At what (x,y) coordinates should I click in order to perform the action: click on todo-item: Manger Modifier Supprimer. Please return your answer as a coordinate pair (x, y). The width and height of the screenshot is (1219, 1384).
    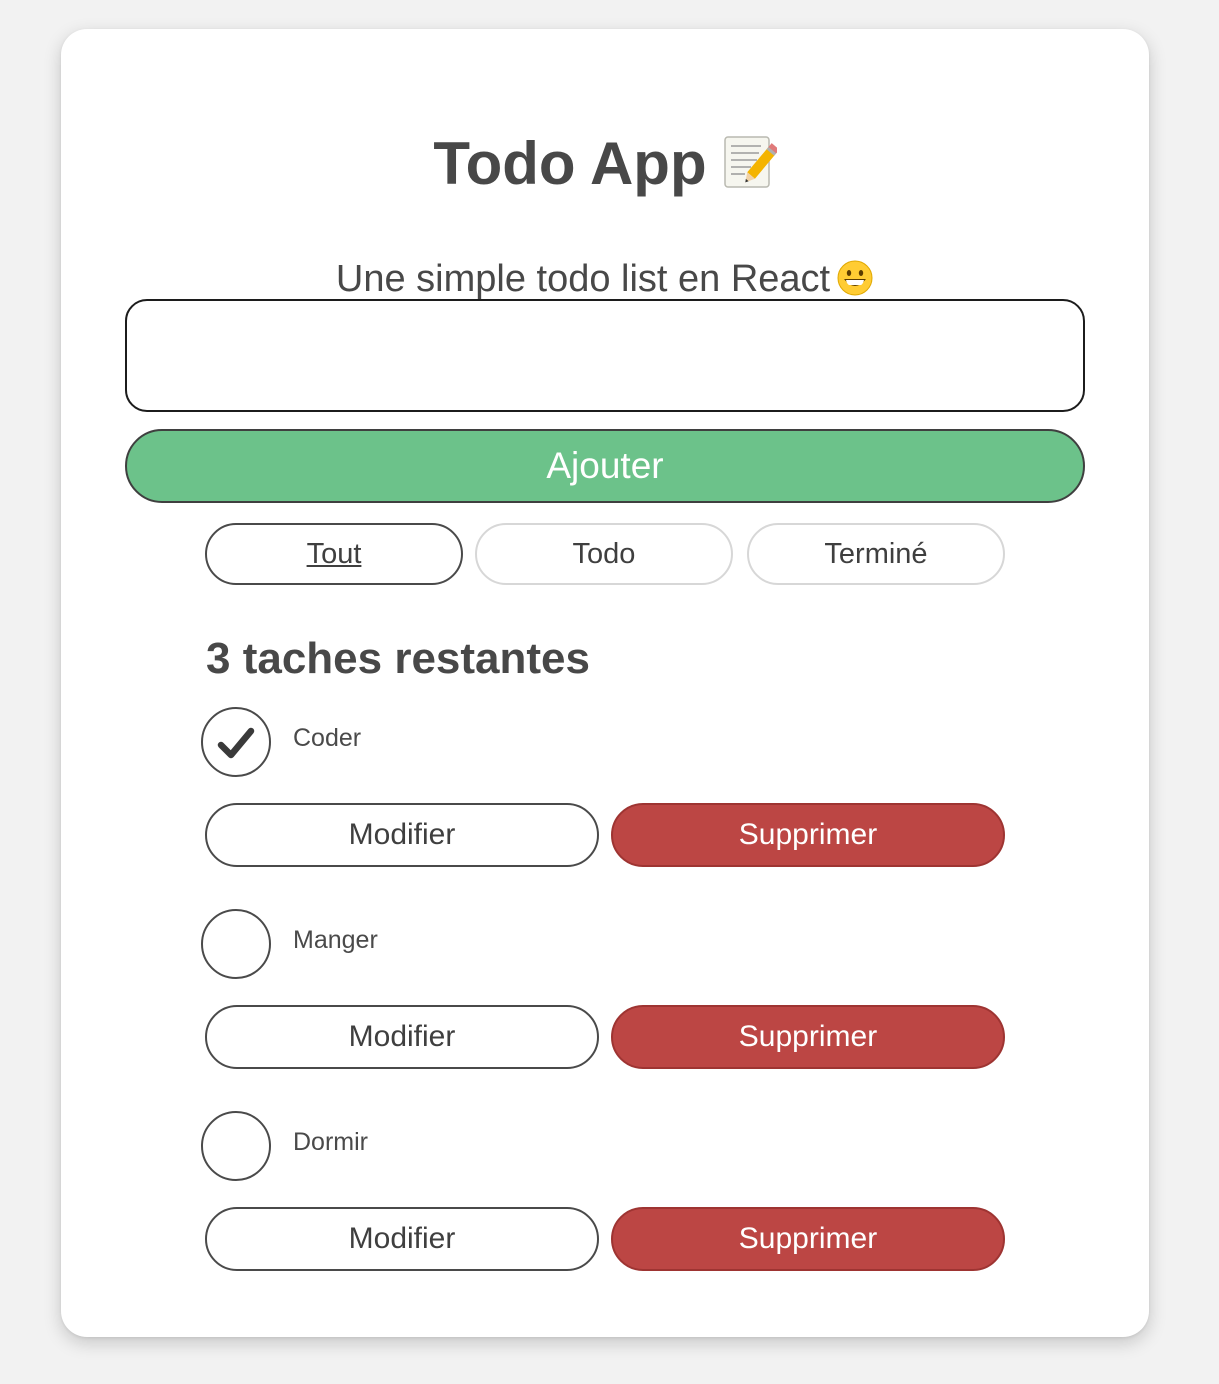
    Looking at the image, I should click on (605, 994).